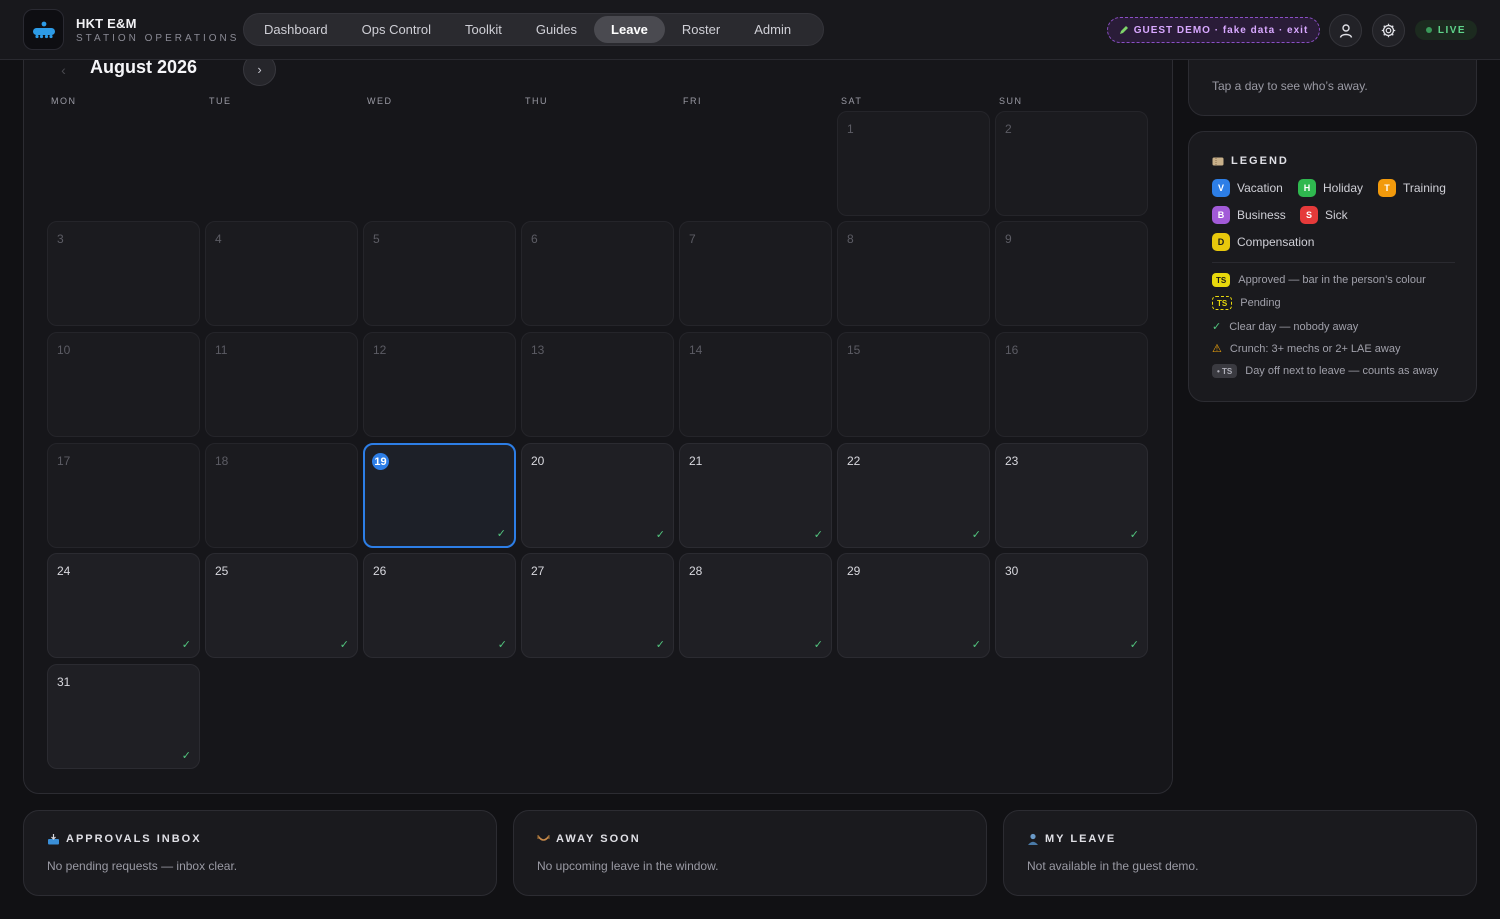 The height and width of the screenshot is (919, 1500). What do you see at coordinates (1342, 371) in the screenshot?
I see `legend-day-off-label: Day off next to leave — counts as away` at bounding box center [1342, 371].